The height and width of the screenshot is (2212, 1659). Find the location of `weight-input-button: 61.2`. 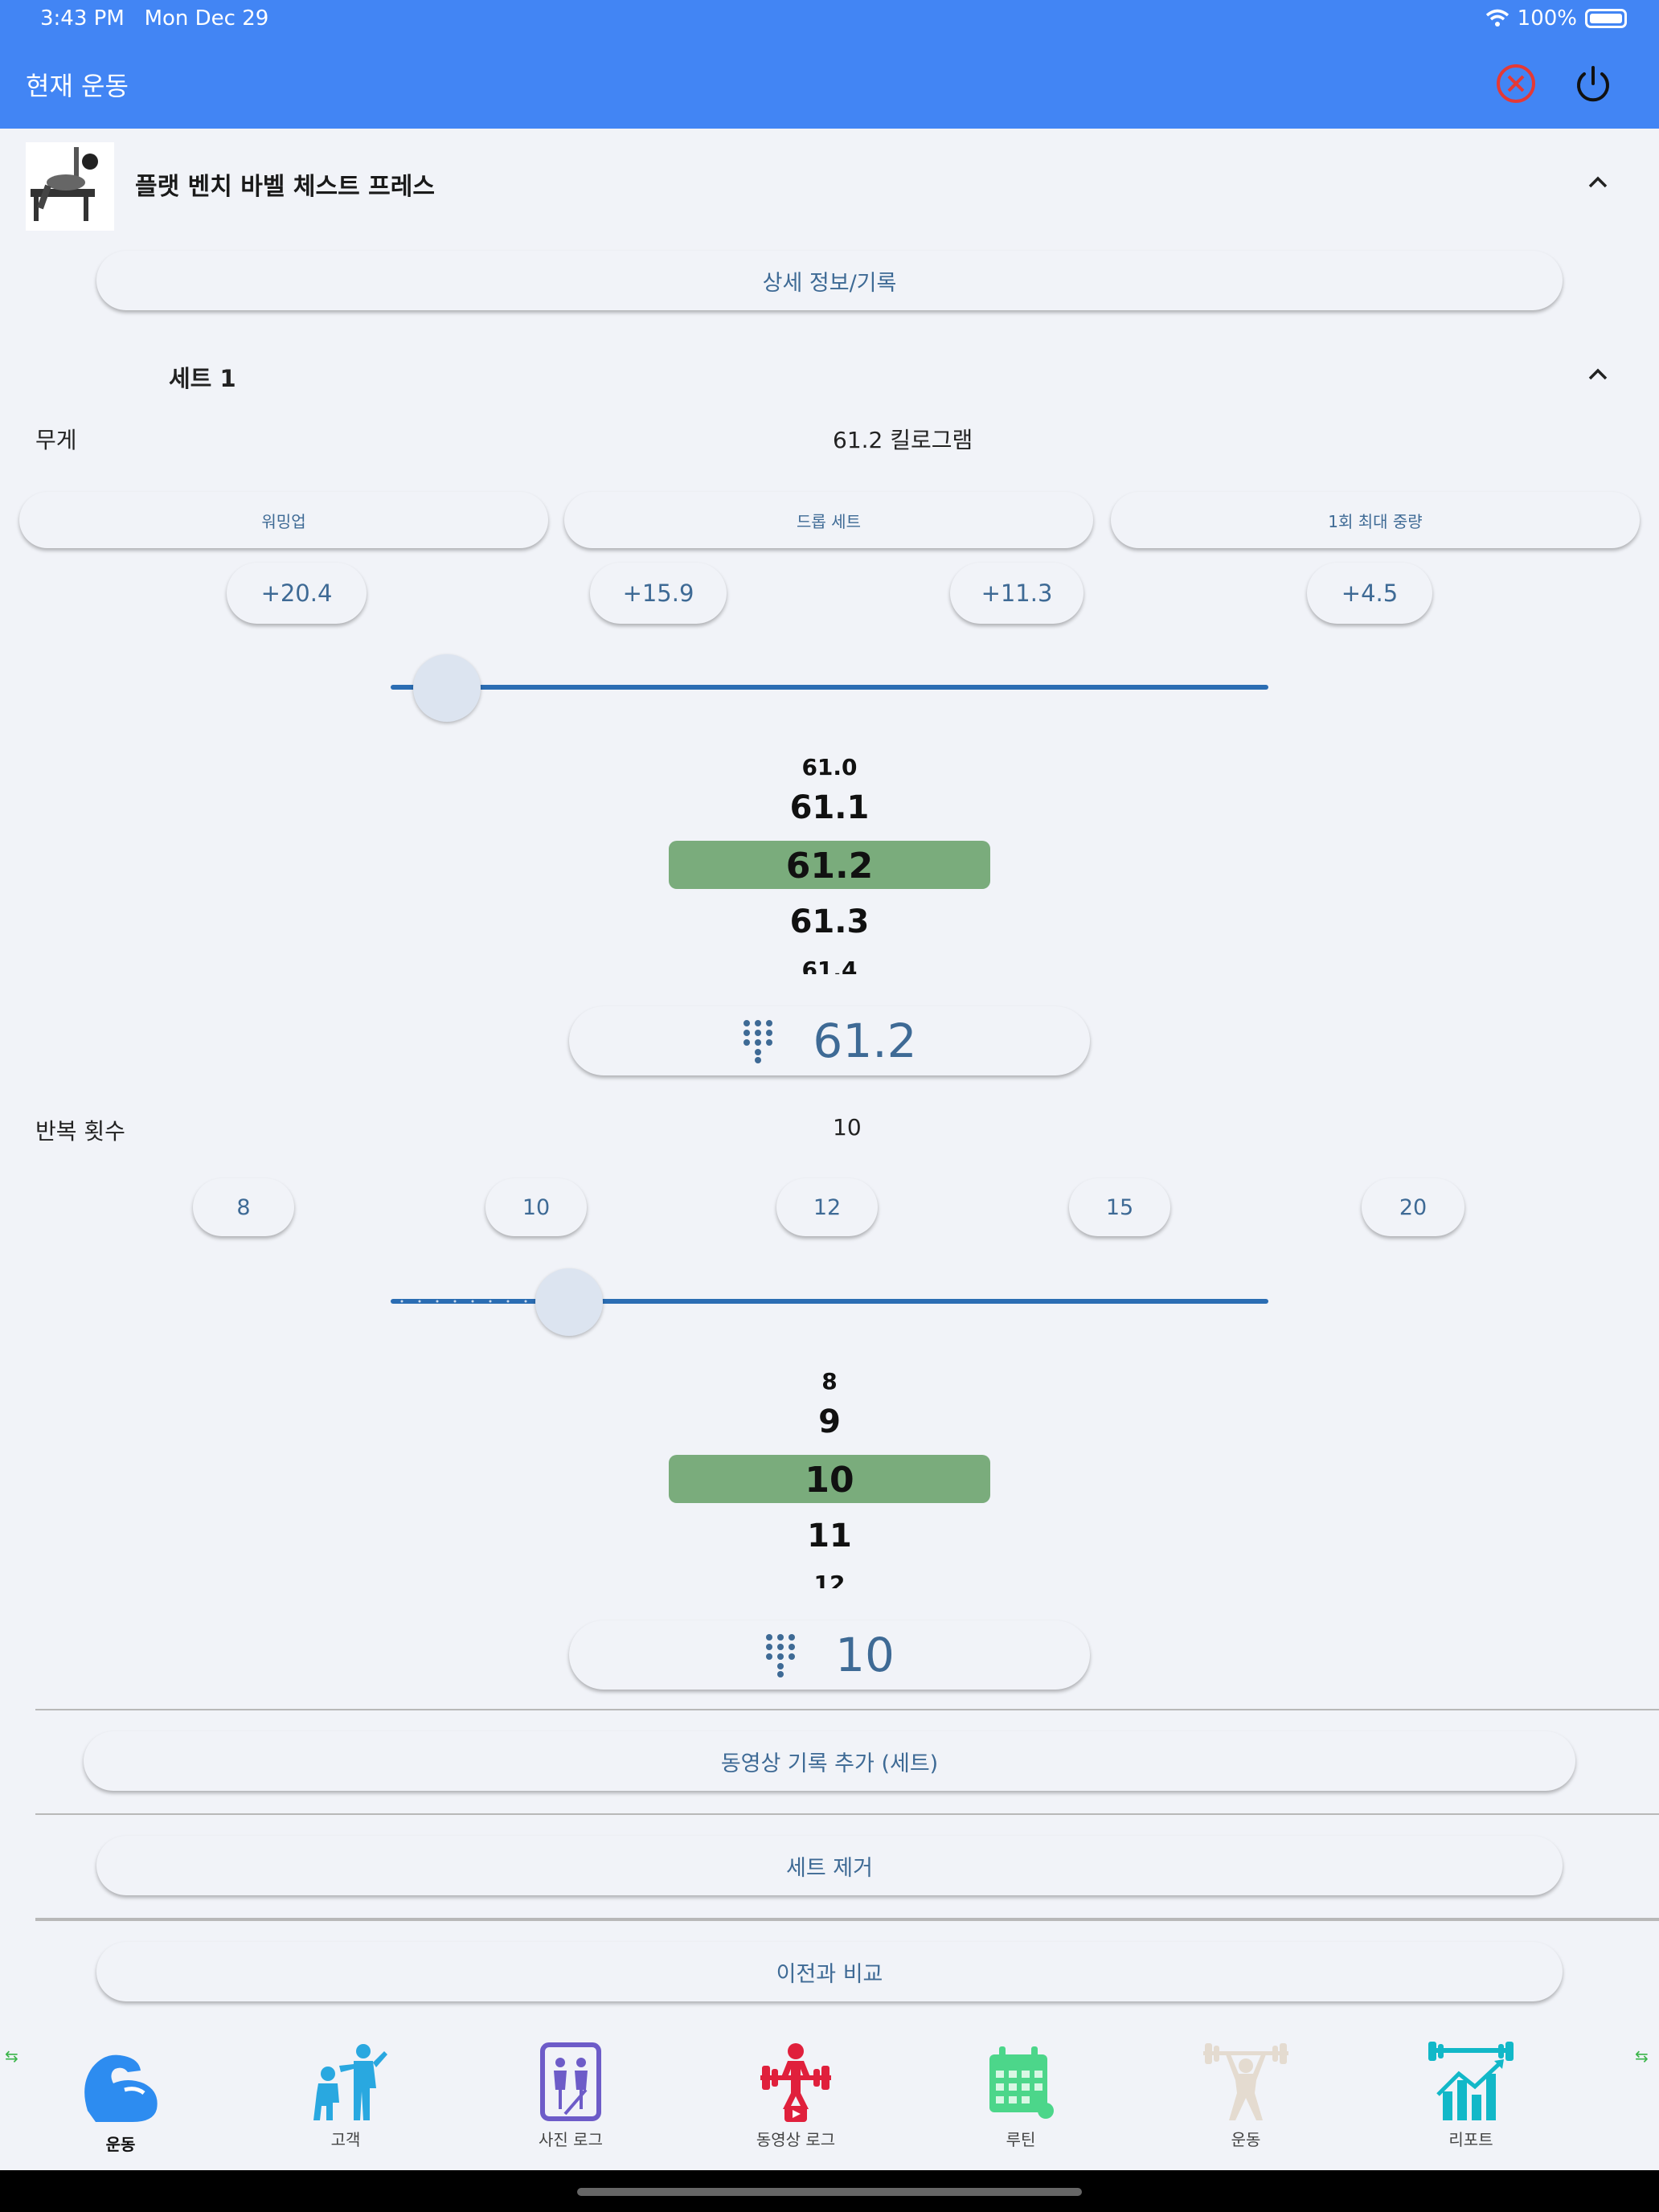

weight-input-button: 61.2 is located at coordinates (829, 1040).